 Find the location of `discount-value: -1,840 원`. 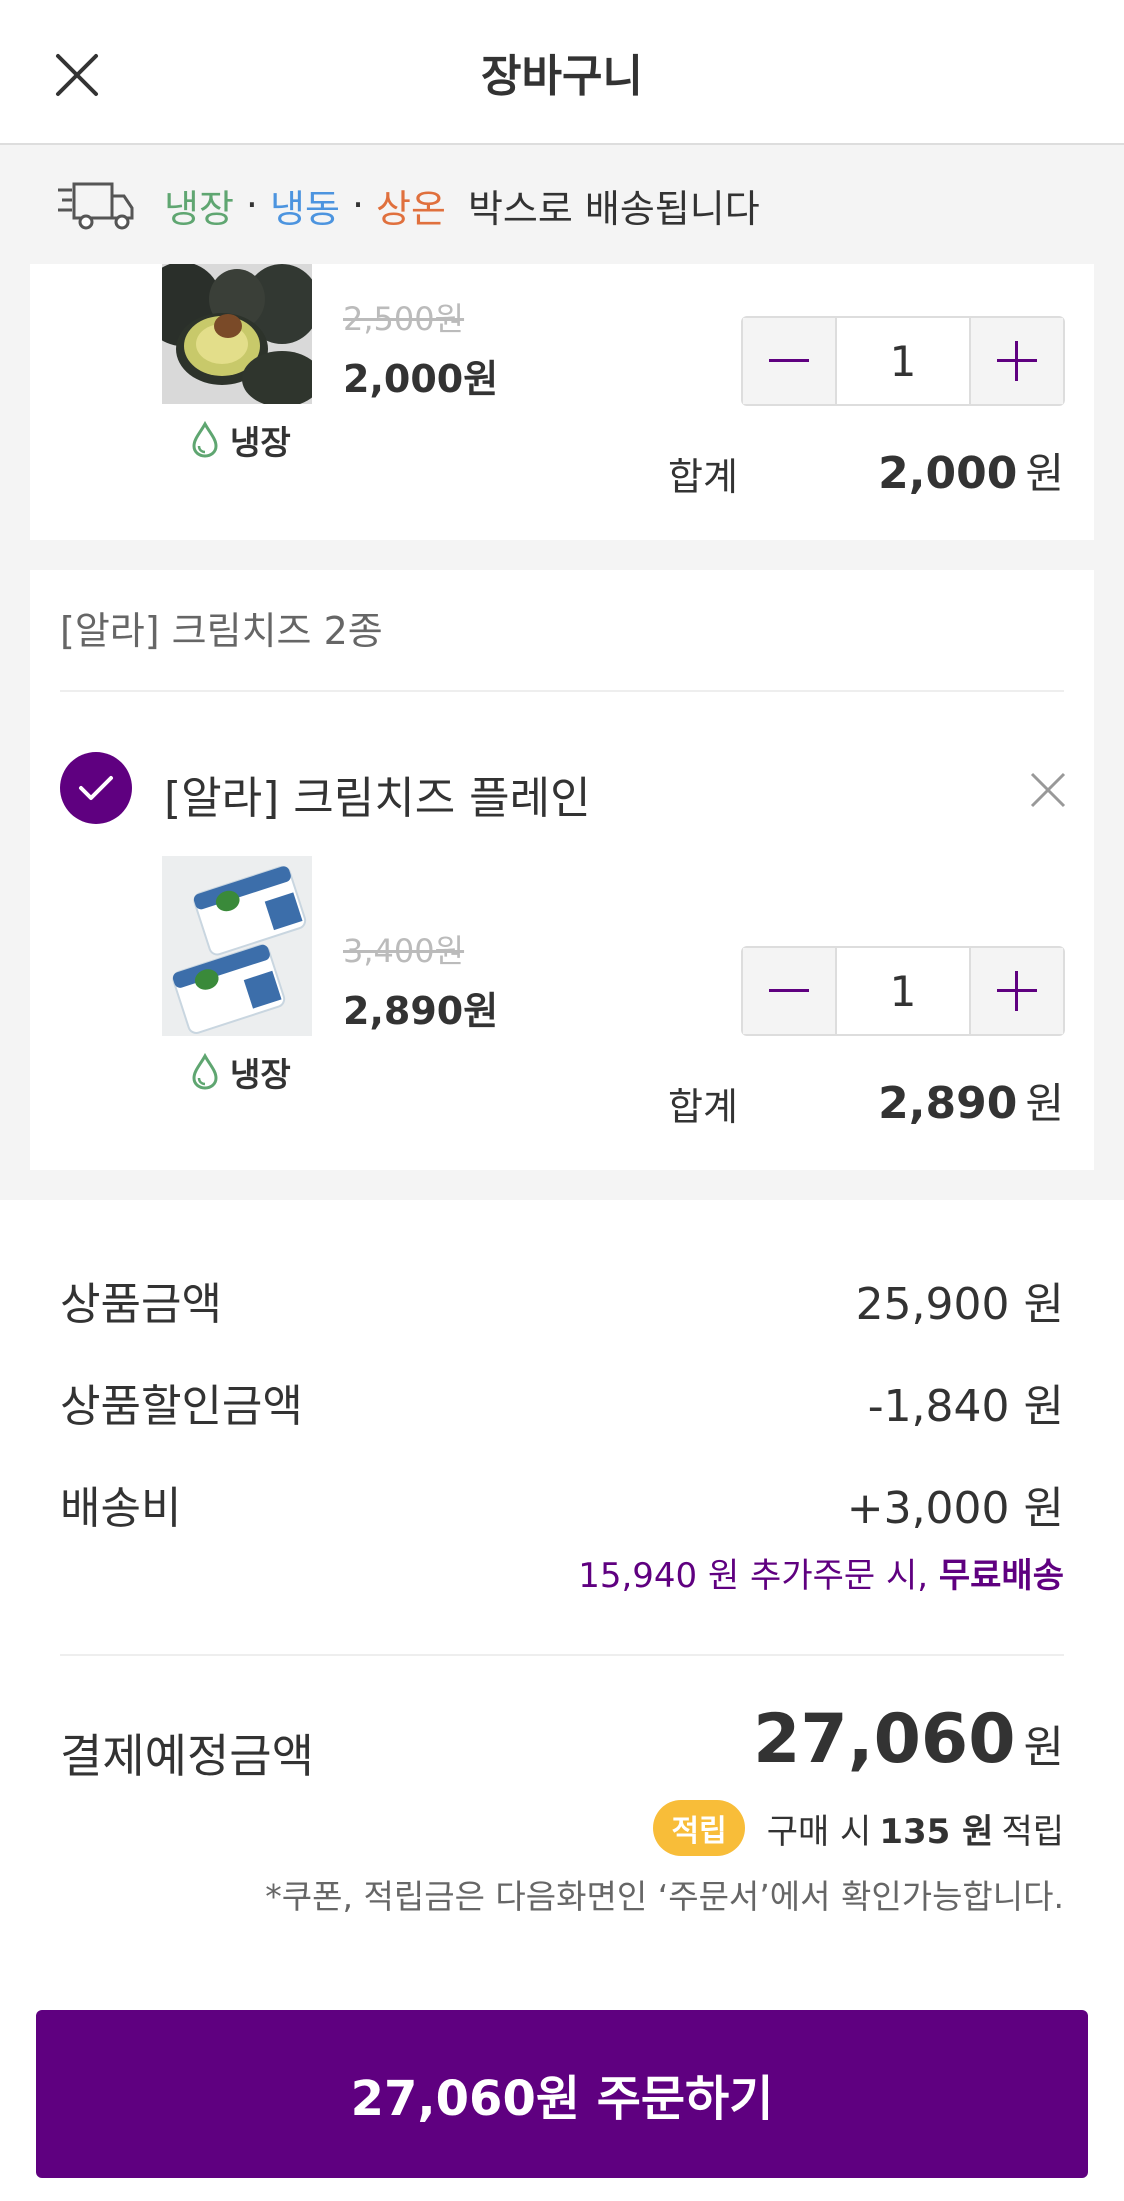

discount-value: -1,840 원 is located at coordinates (965, 1406).